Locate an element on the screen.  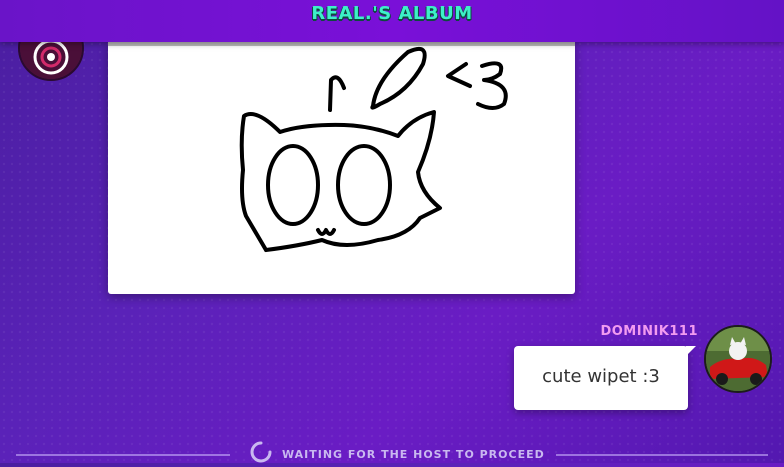
status-footer: WAITING FOR THE HOST TO PROCEED is located at coordinates (397, 454).